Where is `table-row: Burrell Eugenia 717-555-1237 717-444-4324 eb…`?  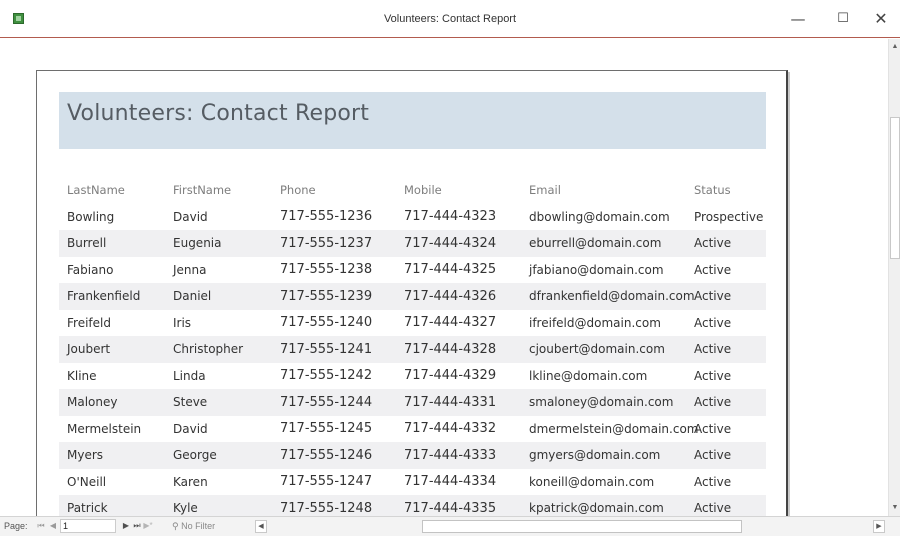
table-row: Burrell Eugenia 717-555-1237 717-444-4324 eb… is located at coordinates (412, 243).